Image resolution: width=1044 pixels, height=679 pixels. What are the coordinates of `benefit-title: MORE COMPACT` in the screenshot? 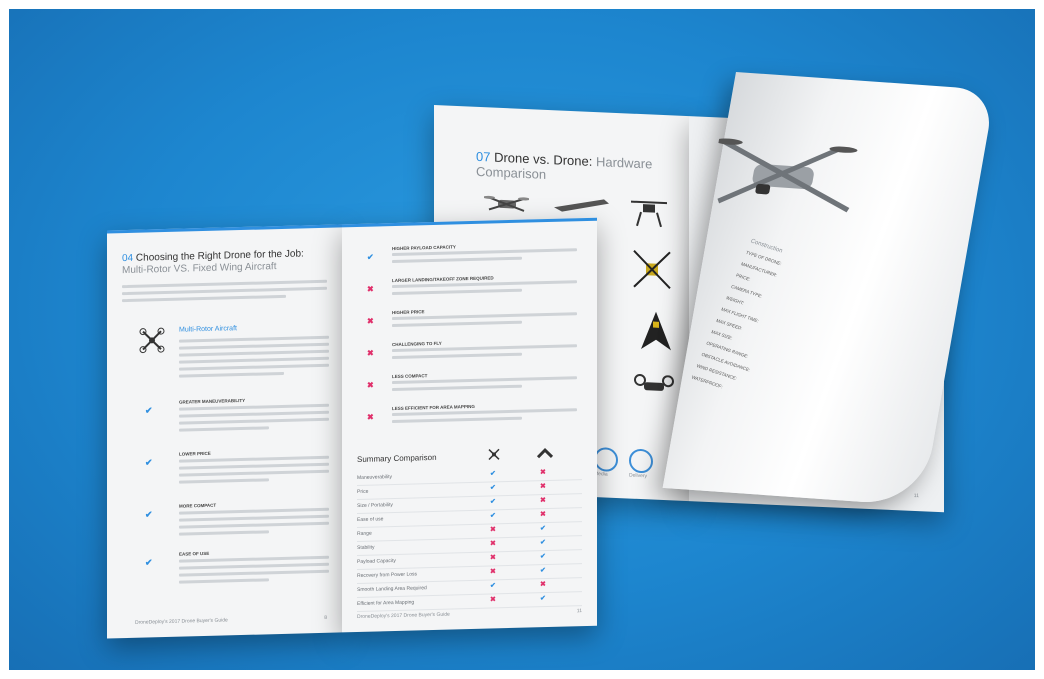 It's located at (198, 505).